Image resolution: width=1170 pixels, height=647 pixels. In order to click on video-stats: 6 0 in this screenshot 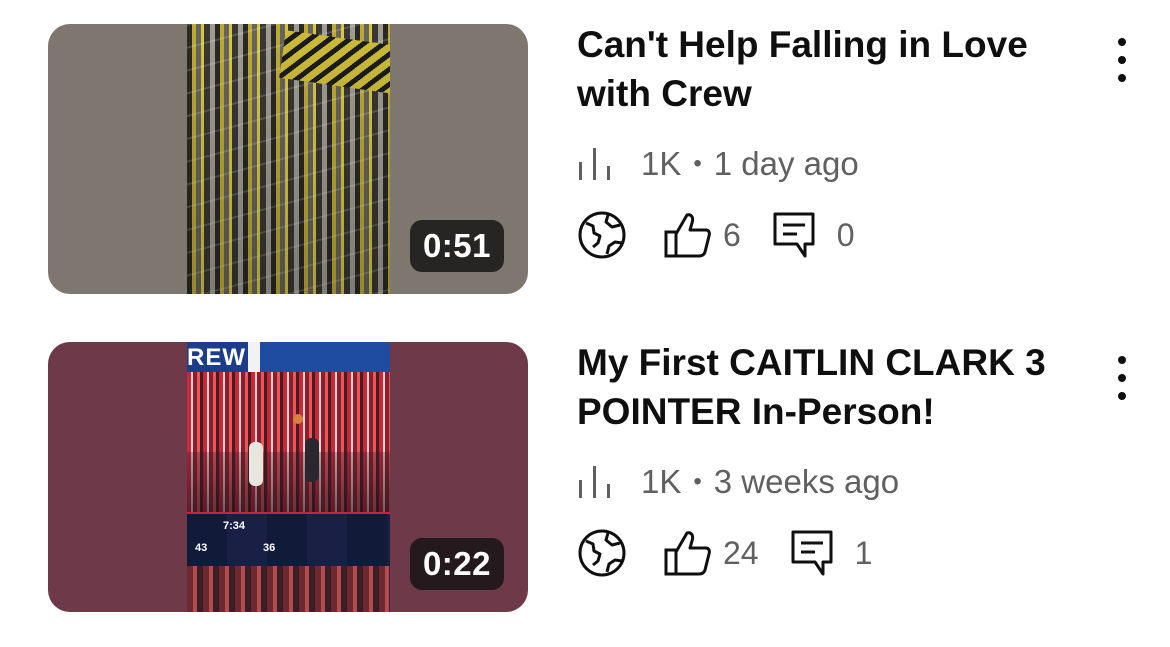, I will do `click(716, 235)`.